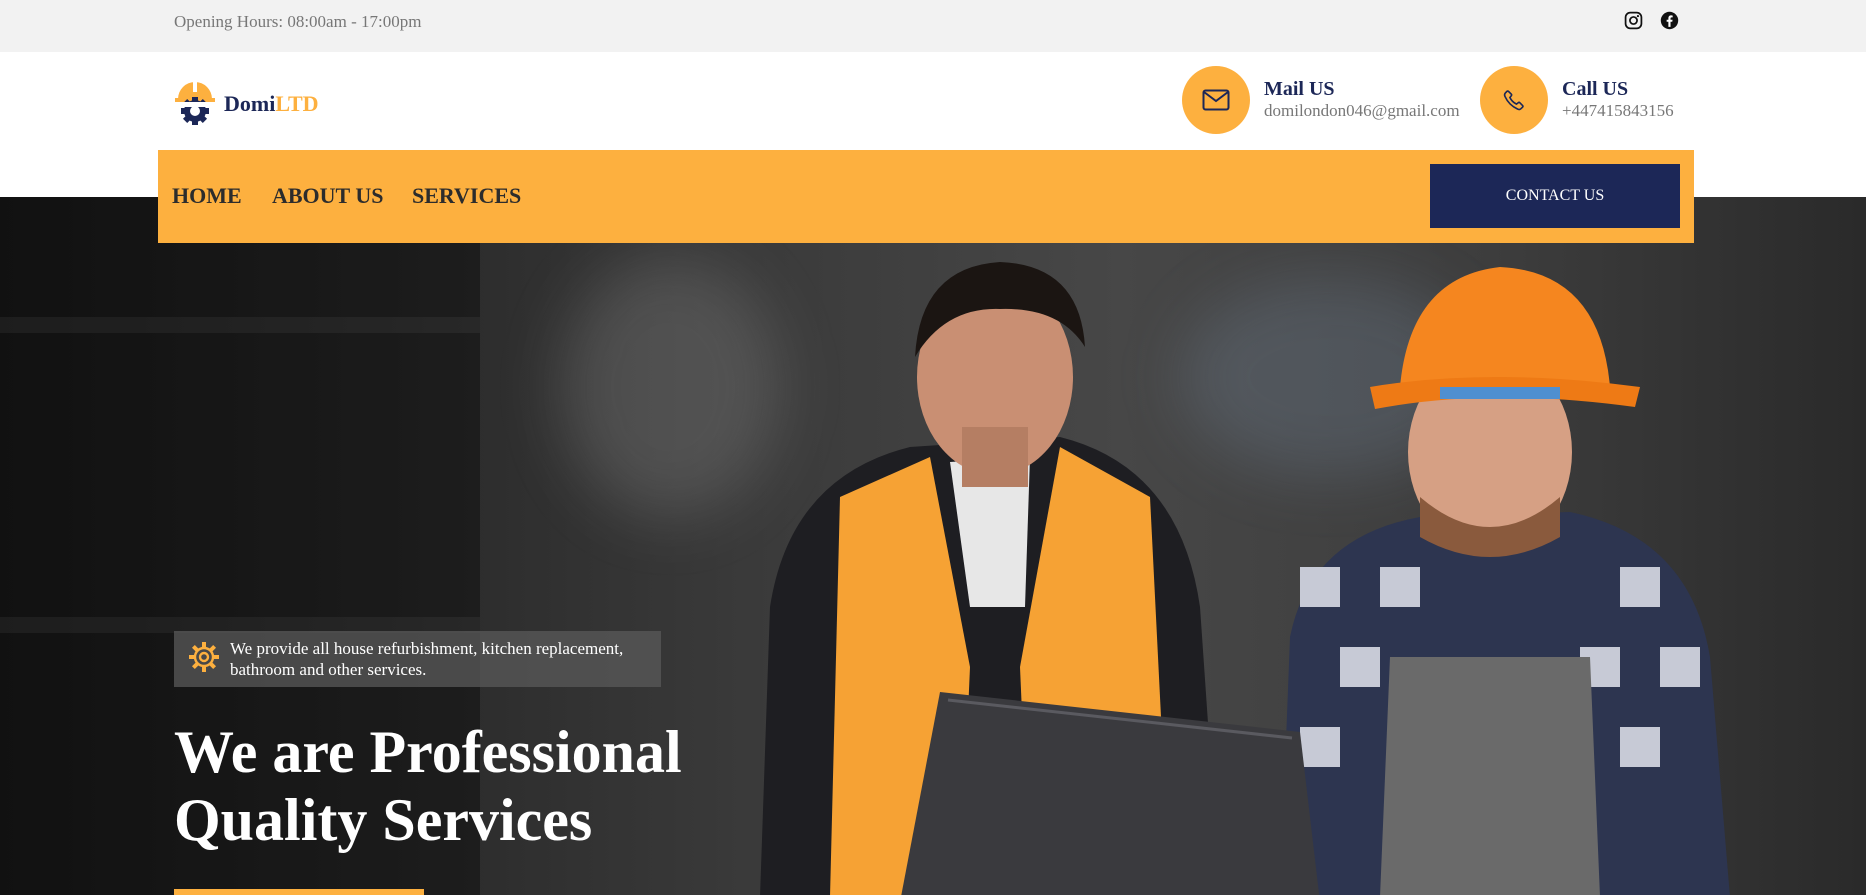 Image resolution: width=1866 pixels, height=895 pixels. Describe the element at coordinates (466, 196) in the screenshot. I see `nav-services: SERVICES` at that location.